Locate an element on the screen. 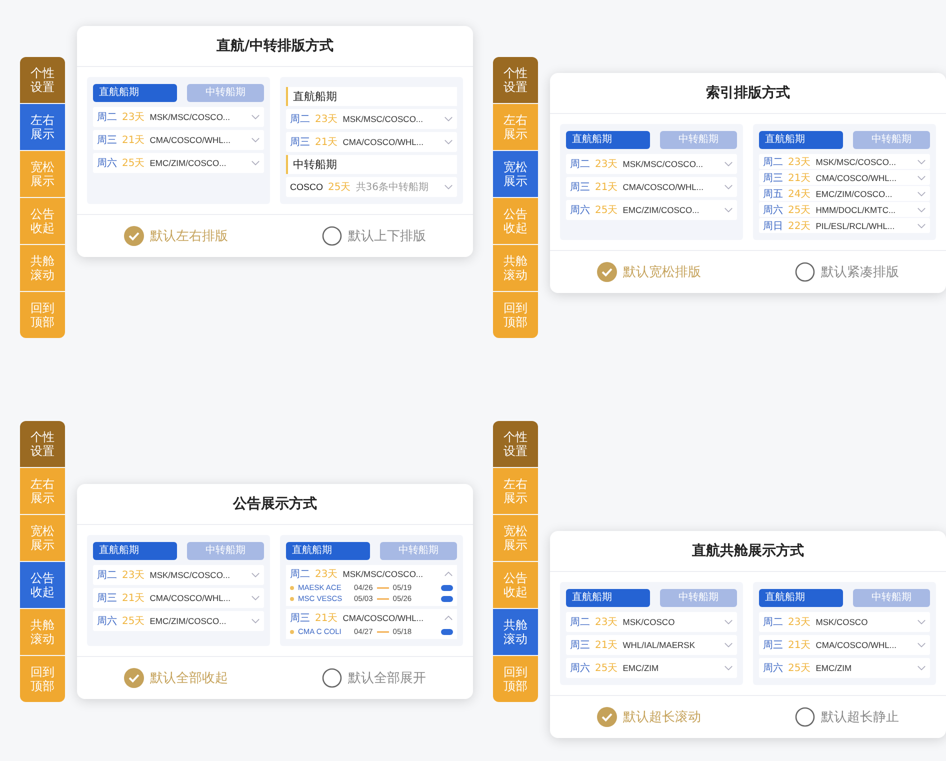  weekday-text: 周五 is located at coordinates (773, 194).